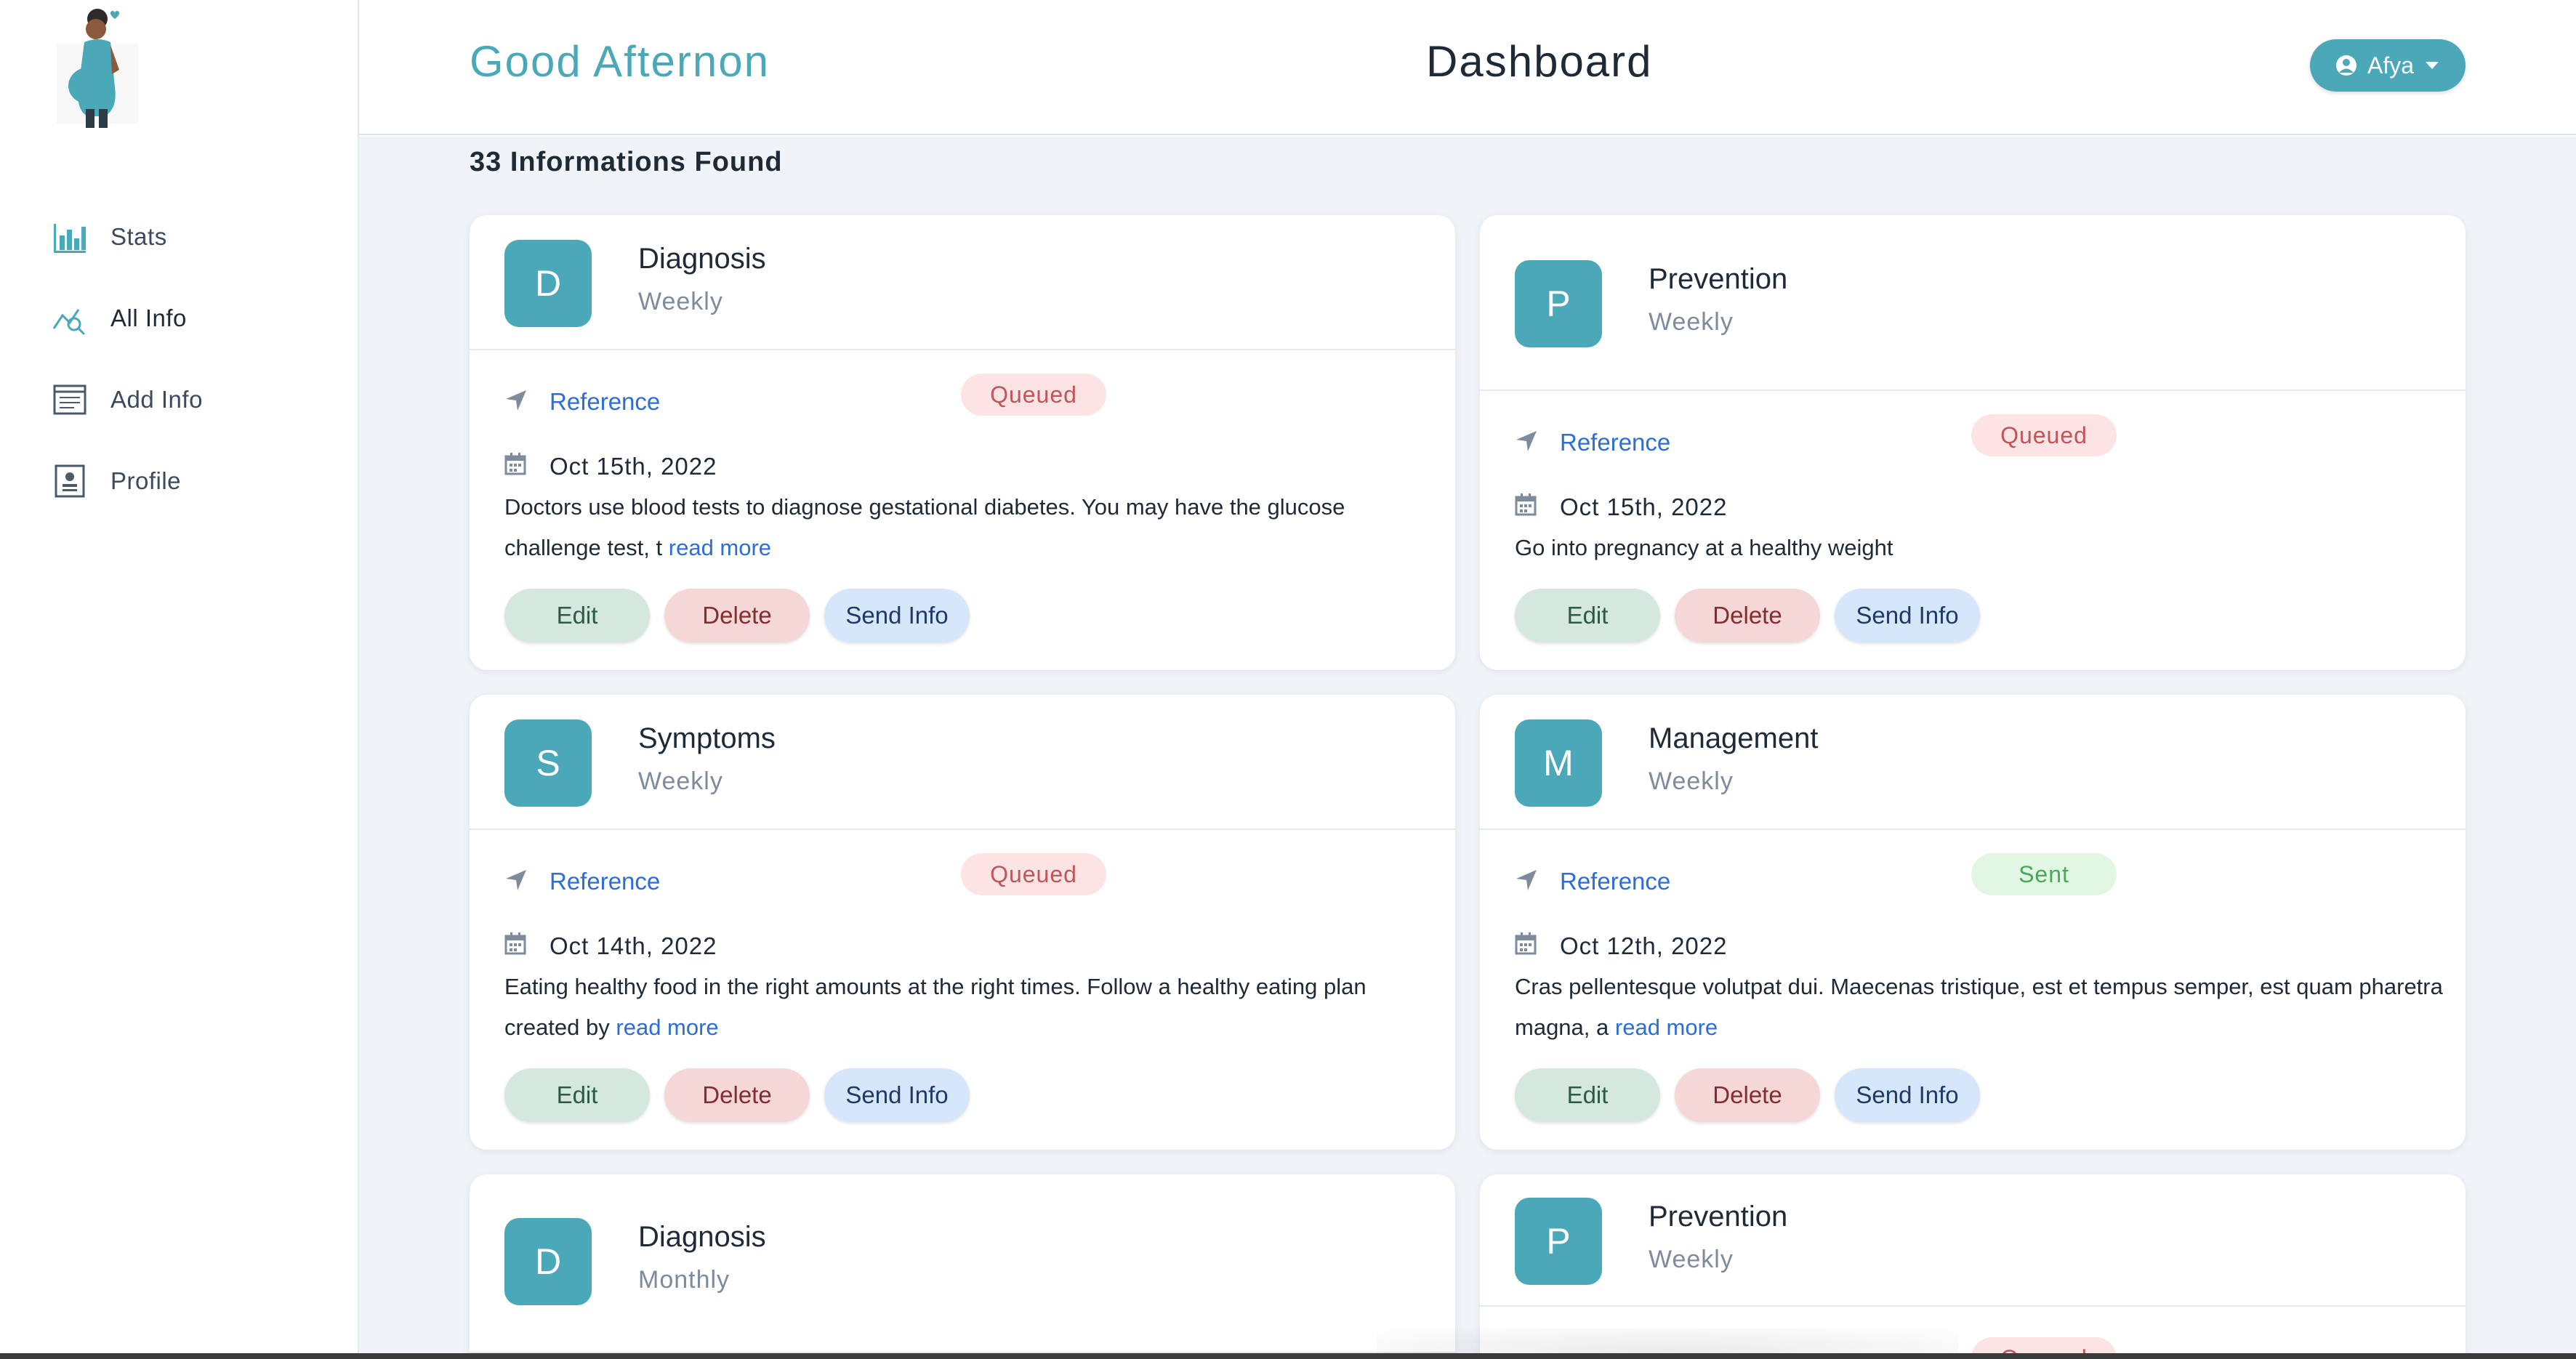 The height and width of the screenshot is (1359, 2576). I want to click on sidebar-item-label: Stats, so click(138, 236).